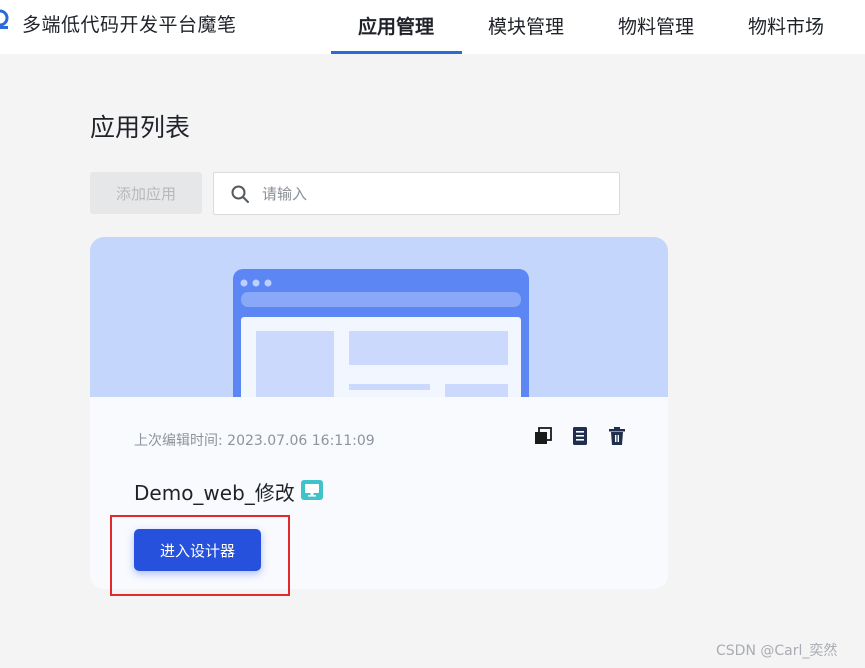 This screenshot has height=668, width=865. I want to click on nav-module-management: 模块管理, so click(526, 25).